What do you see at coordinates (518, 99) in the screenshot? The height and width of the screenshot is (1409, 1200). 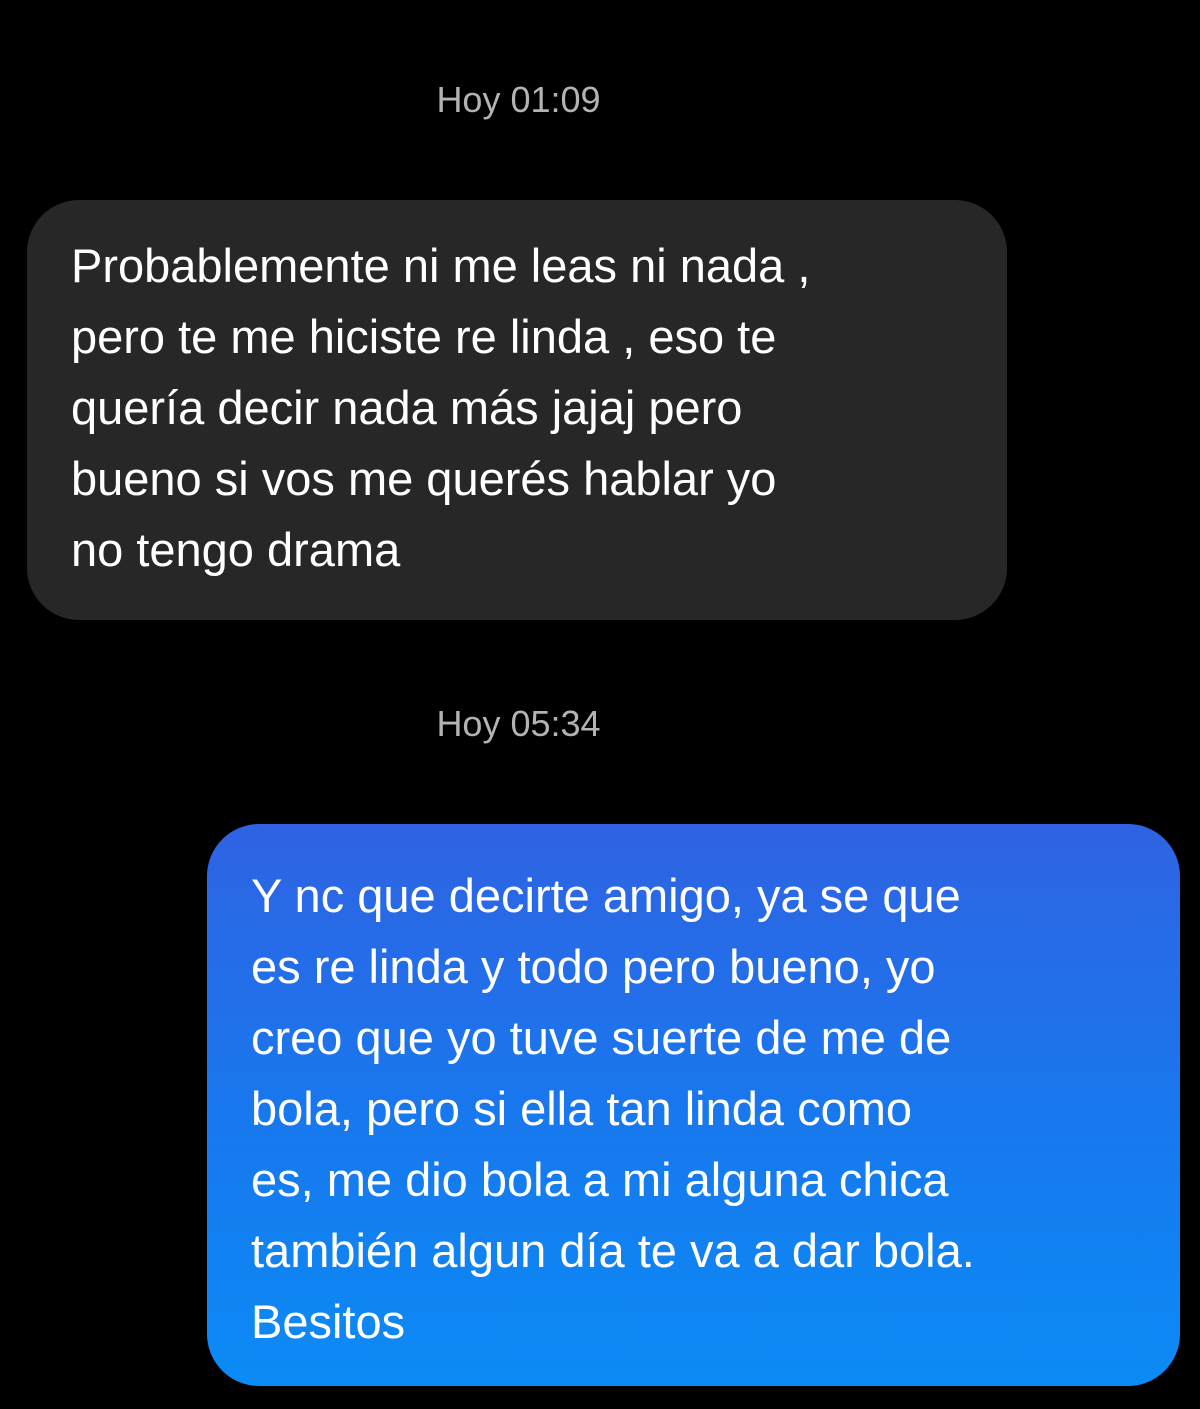 I see `message-timestamp: Hoy 01:09` at bounding box center [518, 99].